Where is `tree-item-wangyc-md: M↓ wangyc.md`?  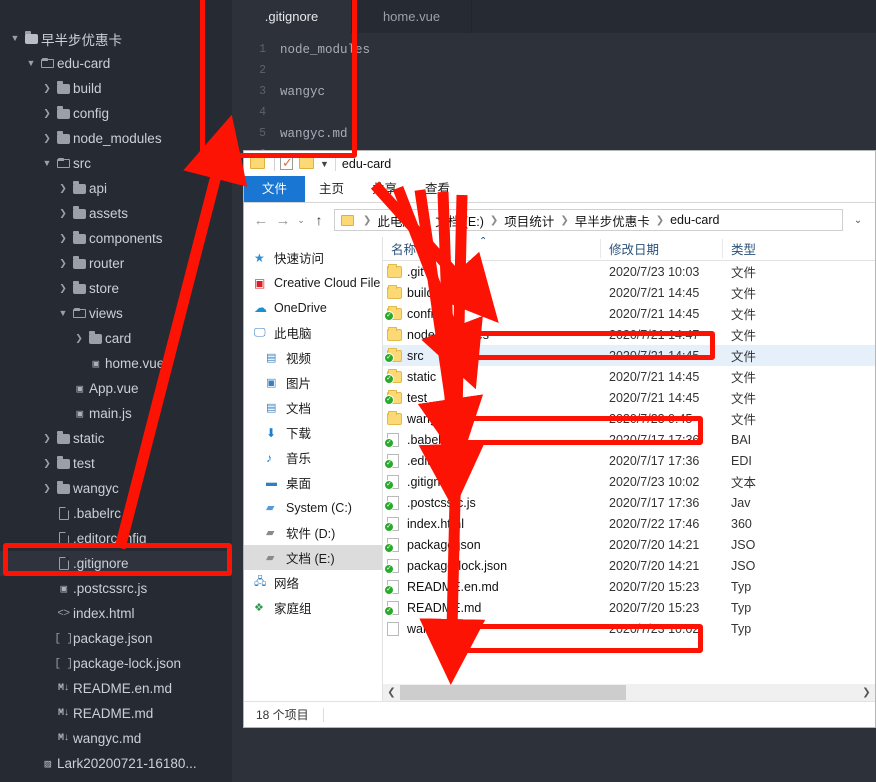
tree-item-wangyc-md: M↓ wangyc.md is located at coordinates (116, 738).